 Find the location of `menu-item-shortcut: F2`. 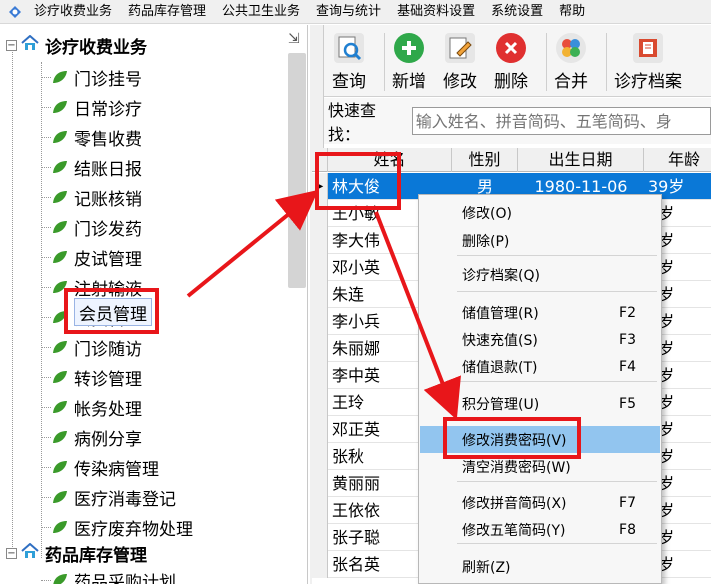

menu-item-shortcut: F2 is located at coordinates (627, 312).